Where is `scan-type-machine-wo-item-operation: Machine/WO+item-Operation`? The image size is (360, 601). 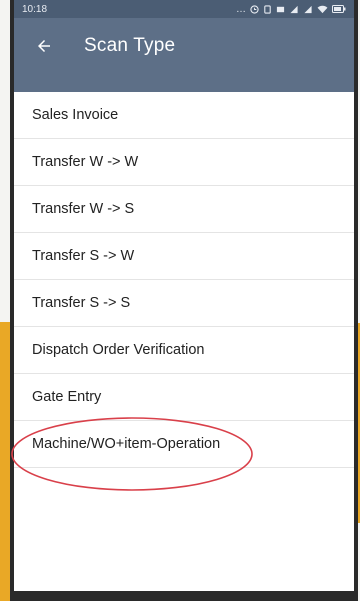
scan-type-machine-wo-item-operation: Machine/WO+item-Operation is located at coordinates (184, 444).